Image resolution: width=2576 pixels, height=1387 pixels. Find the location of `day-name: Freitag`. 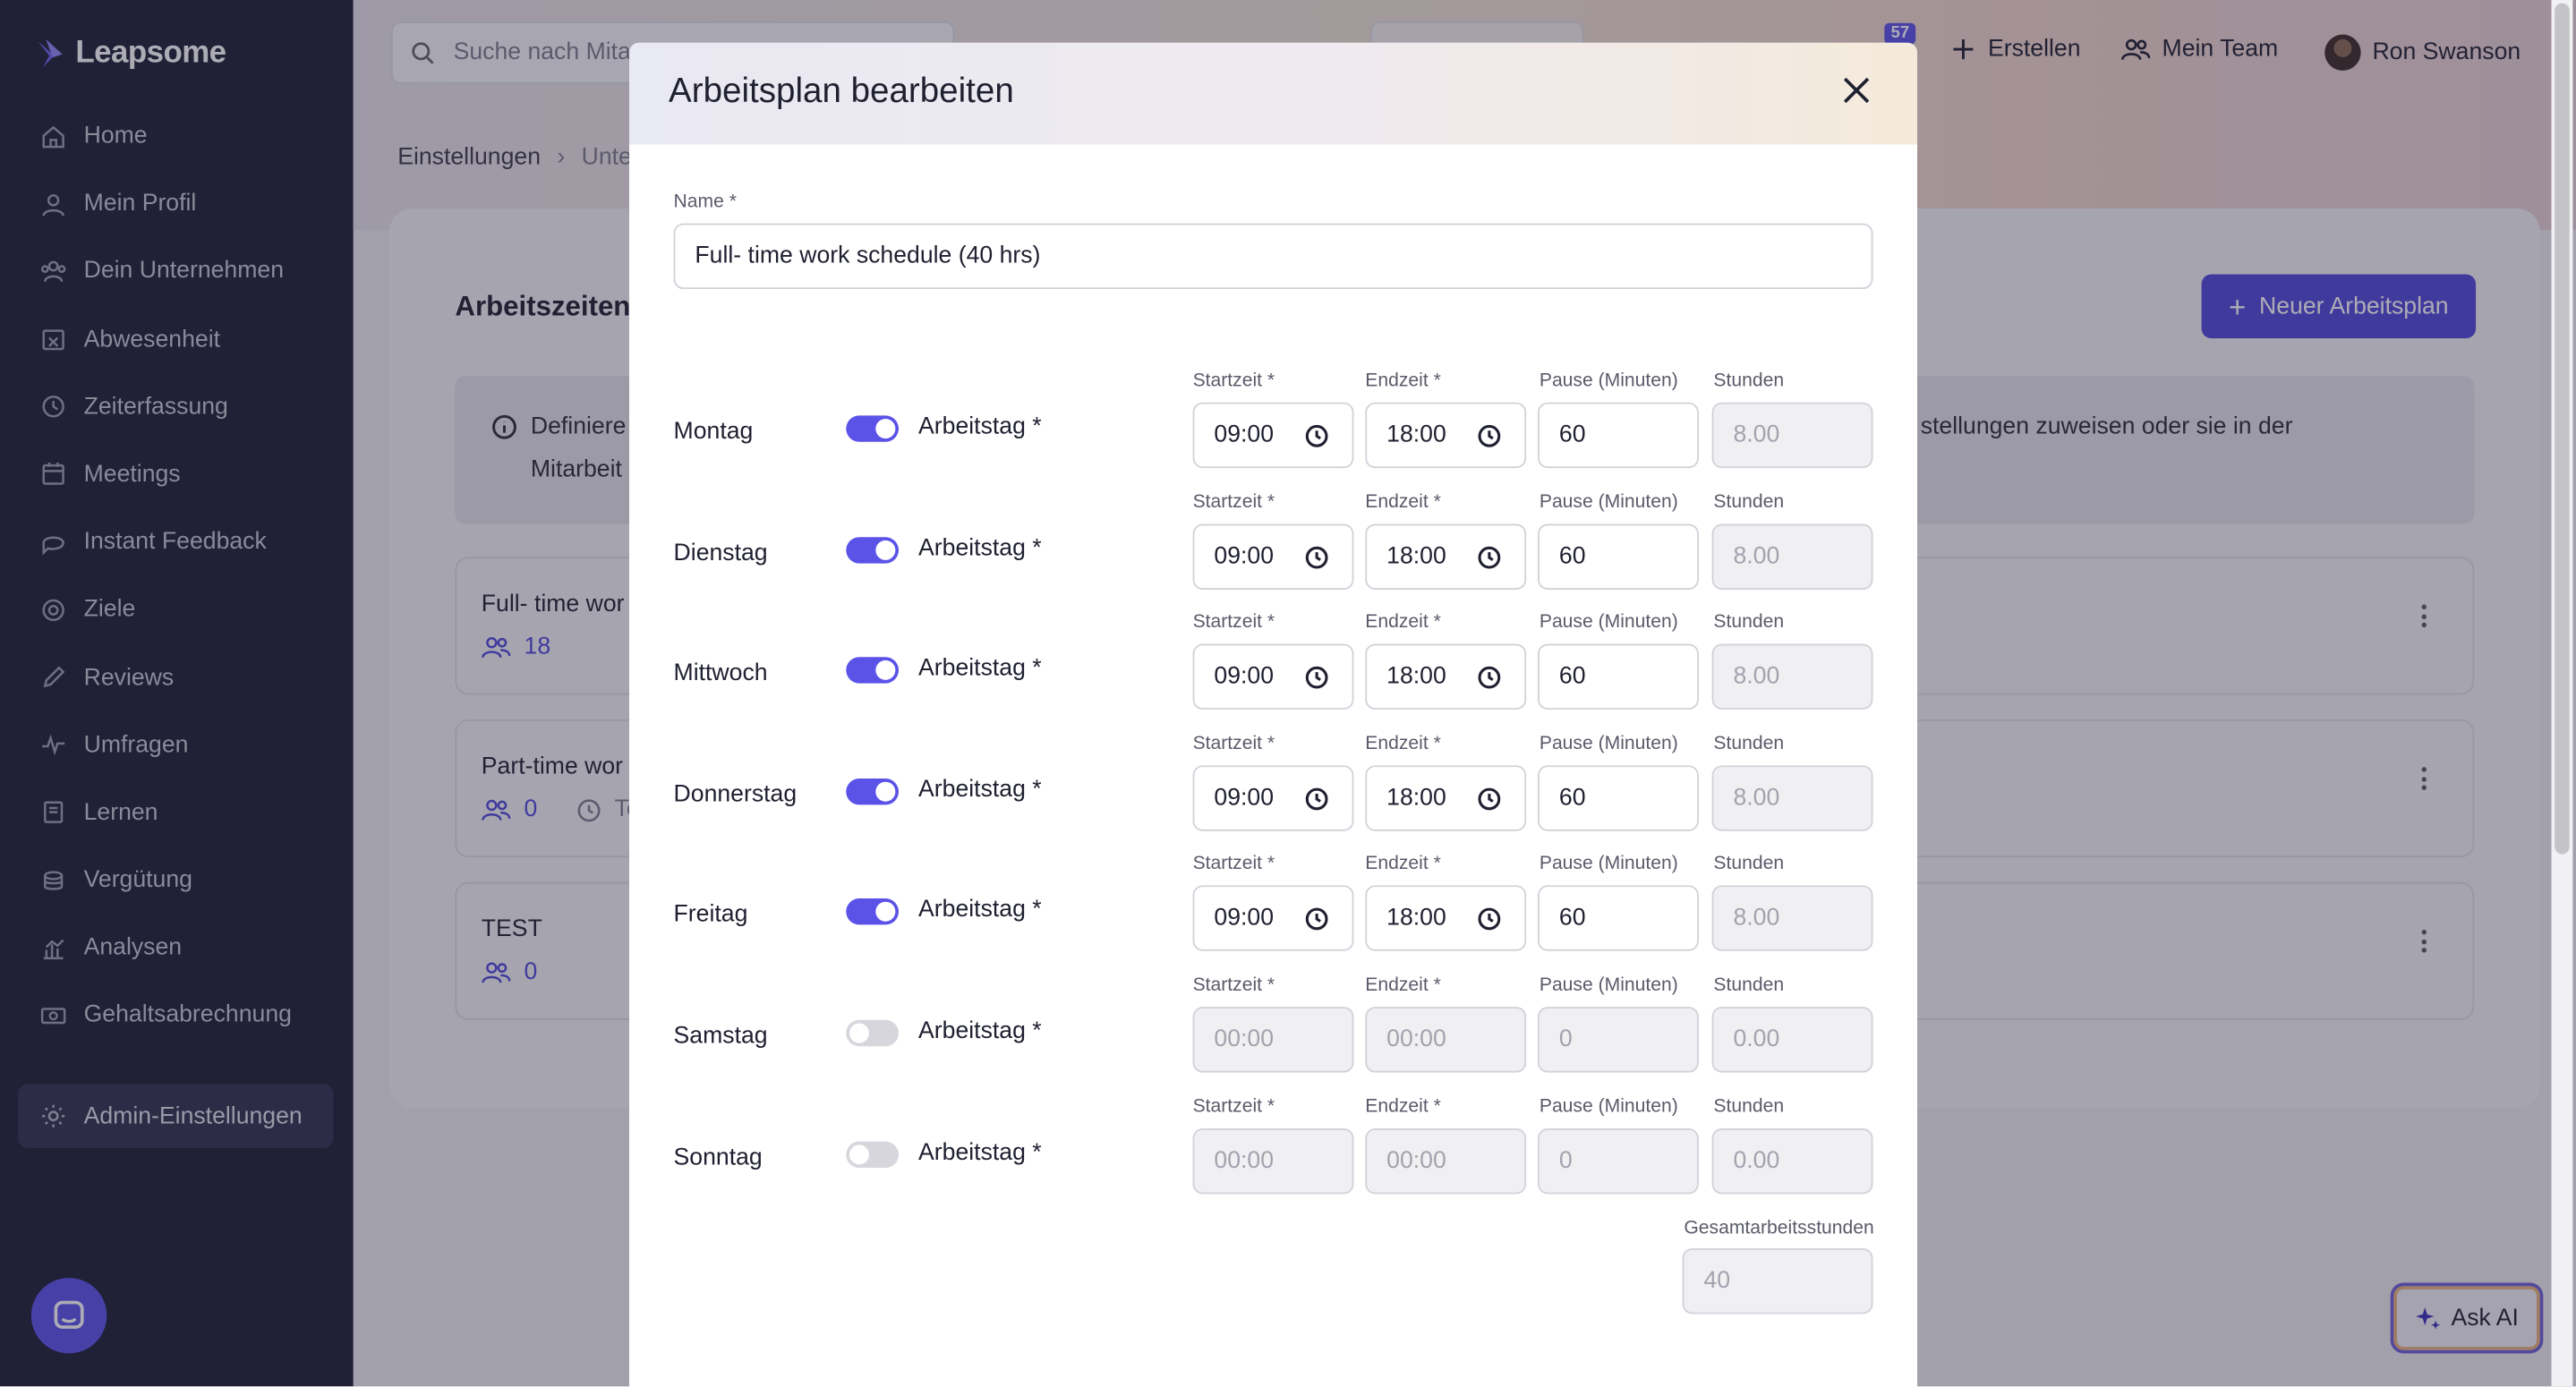

day-name: Freitag is located at coordinates (710, 916).